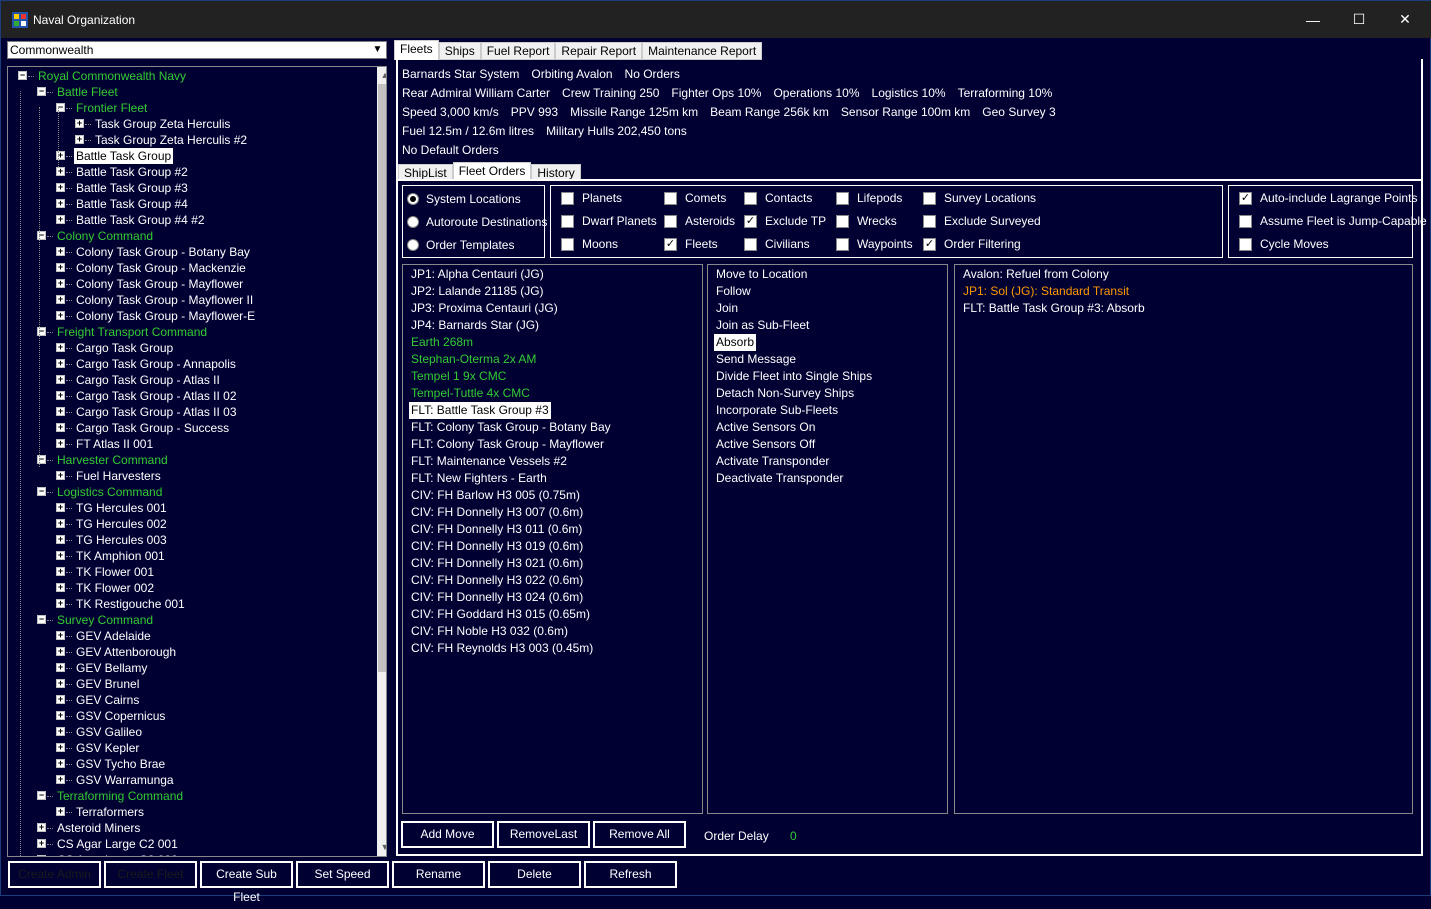 The height and width of the screenshot is (909, 1431). I want to click on close-button: ✕, so click(1405, 19).